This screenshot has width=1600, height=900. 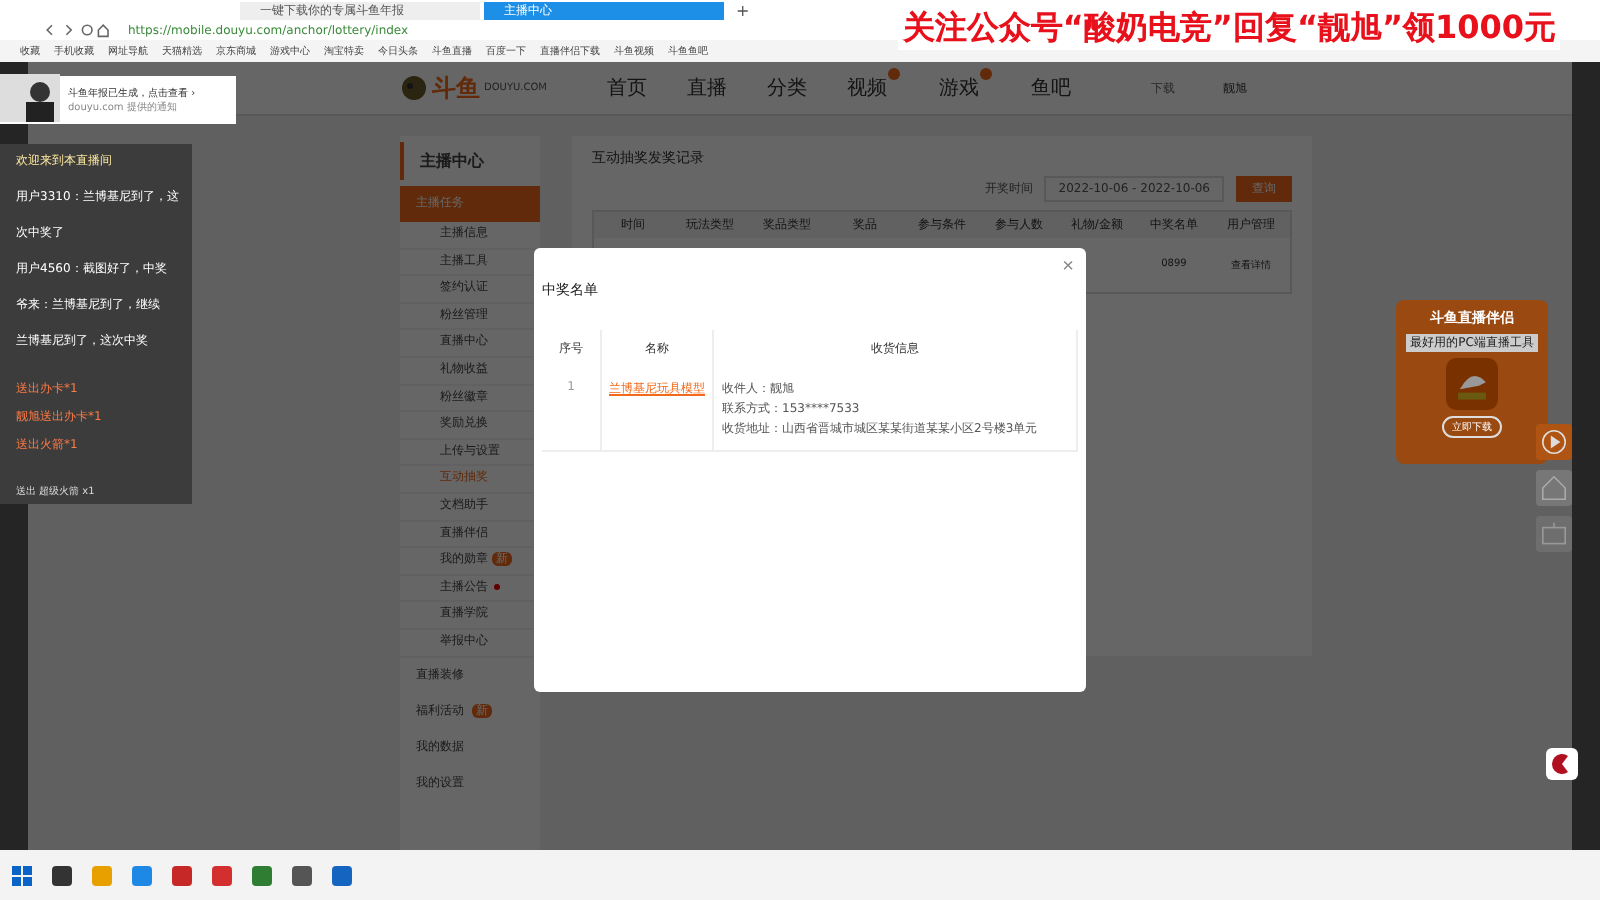 I want to click on nav-link: 首页, so click(x=627, y=88).